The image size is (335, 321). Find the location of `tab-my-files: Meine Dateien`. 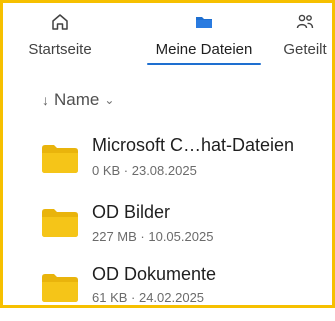

tab-my-files: Meine Dateien is located at coordinates (204, 35).